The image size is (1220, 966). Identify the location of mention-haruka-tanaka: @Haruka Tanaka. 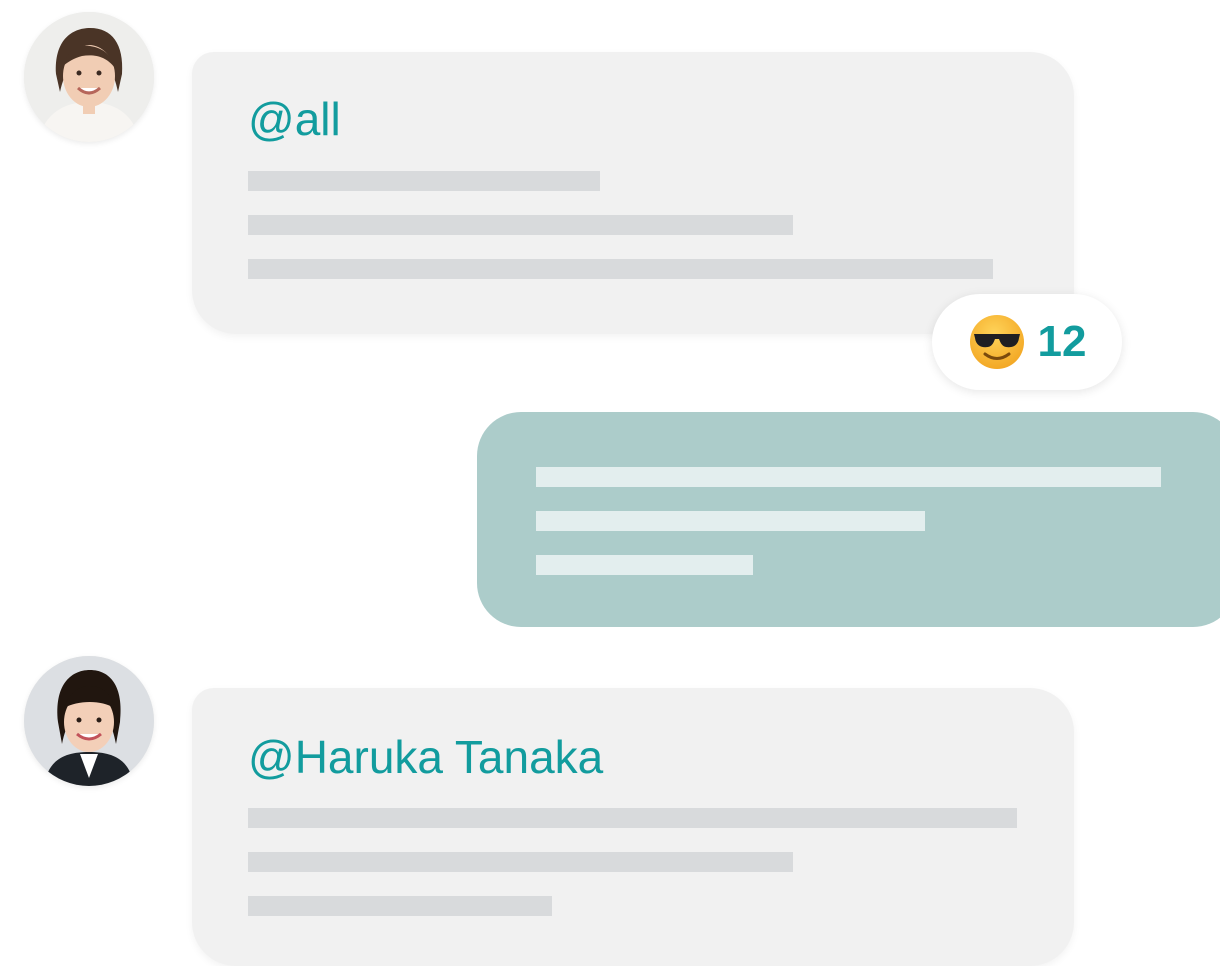
(425, 757).